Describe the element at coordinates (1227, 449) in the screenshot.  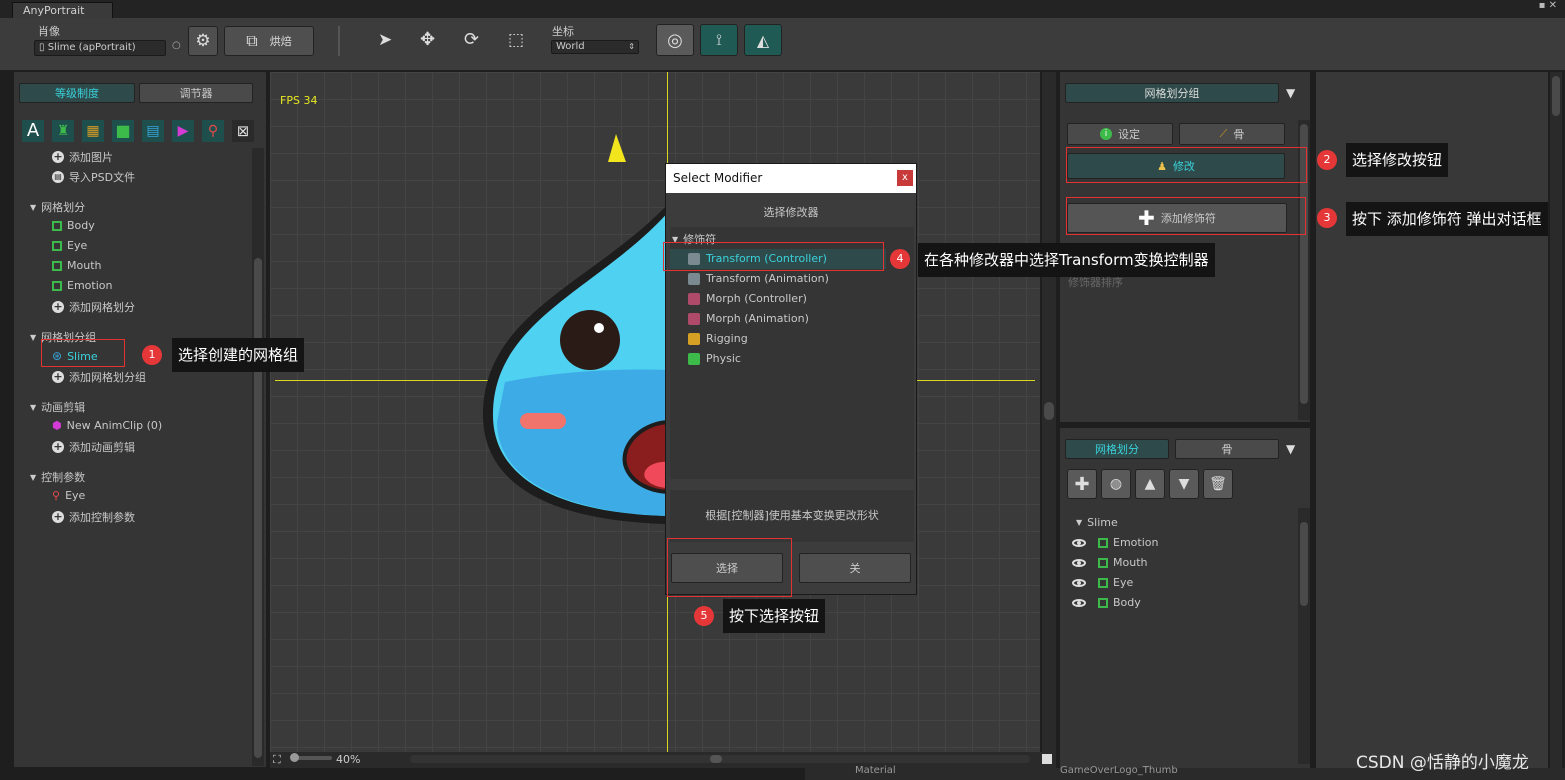
I see `tab-bones: 骨` at that location.